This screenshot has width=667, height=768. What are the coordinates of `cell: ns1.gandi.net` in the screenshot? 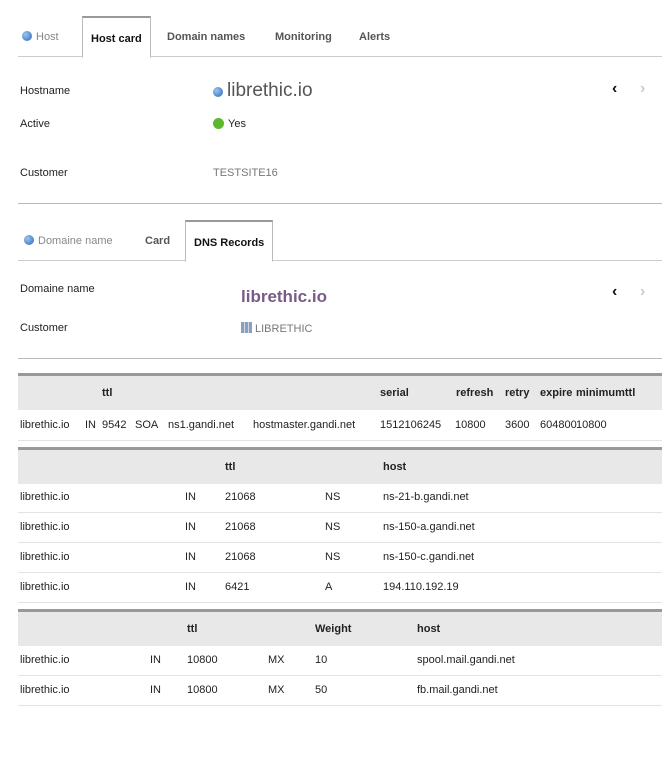 It's located at (201, 425).